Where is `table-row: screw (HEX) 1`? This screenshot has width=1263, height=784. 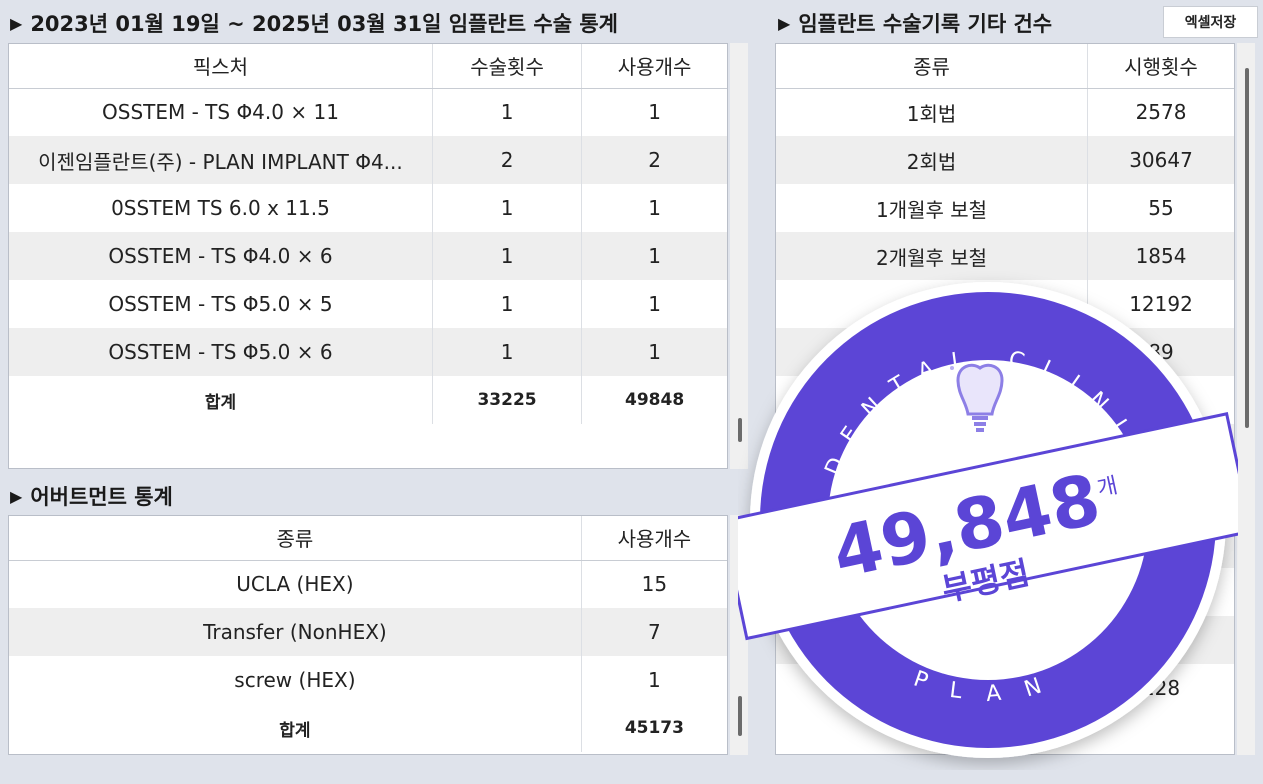 table-row: screw (HEX) 1 is located at coordinates (368, 680).